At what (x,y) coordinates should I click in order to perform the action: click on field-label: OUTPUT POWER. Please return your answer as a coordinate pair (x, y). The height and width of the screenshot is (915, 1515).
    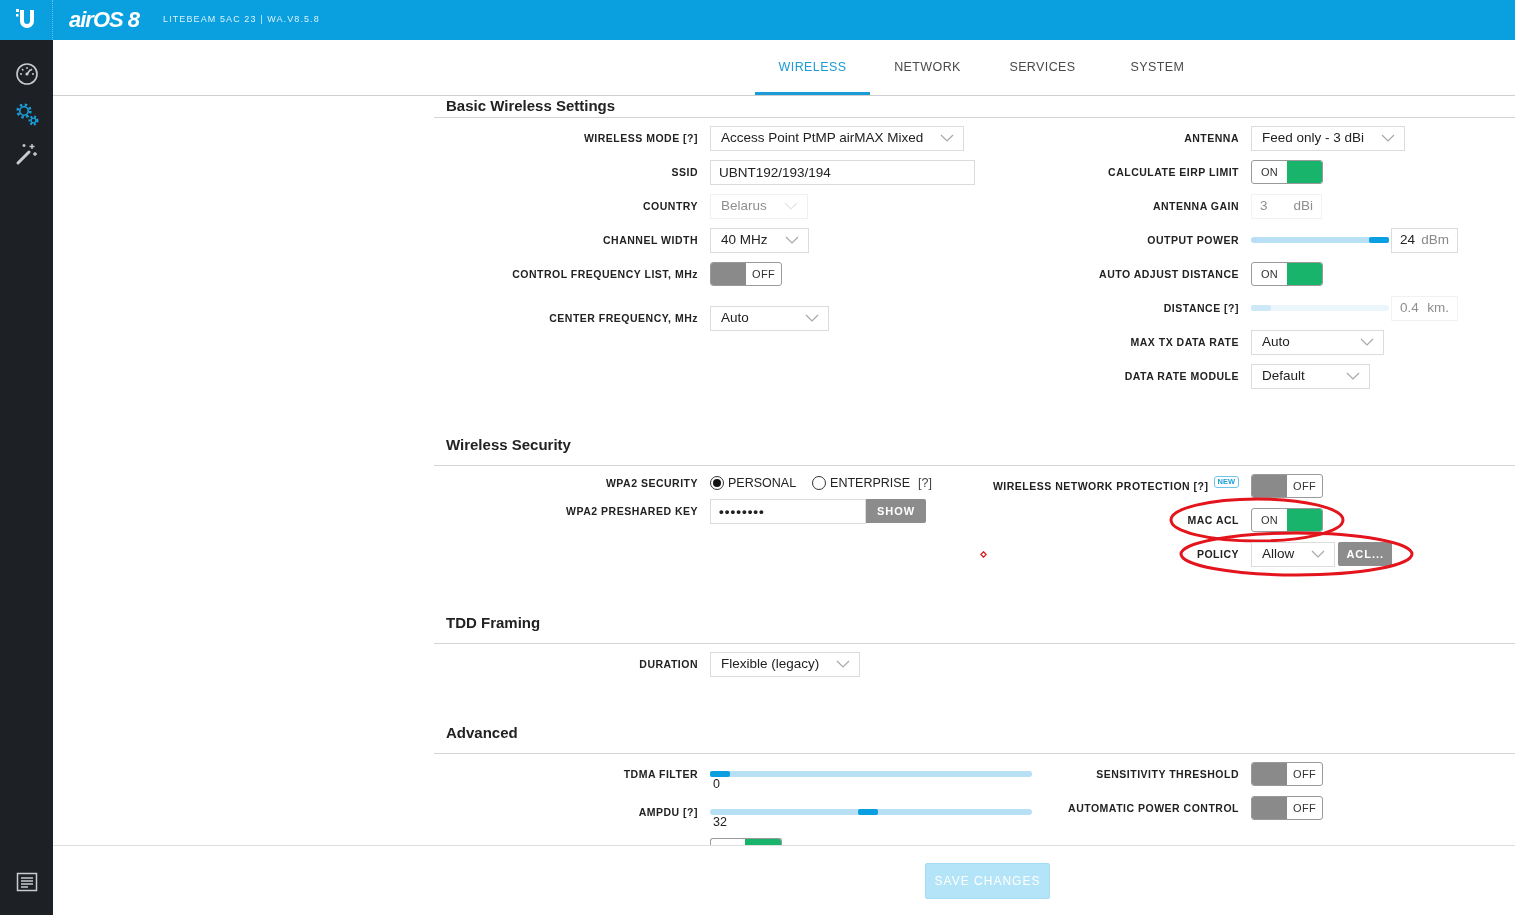
    Looking at the image, I should click on (1193, 240).